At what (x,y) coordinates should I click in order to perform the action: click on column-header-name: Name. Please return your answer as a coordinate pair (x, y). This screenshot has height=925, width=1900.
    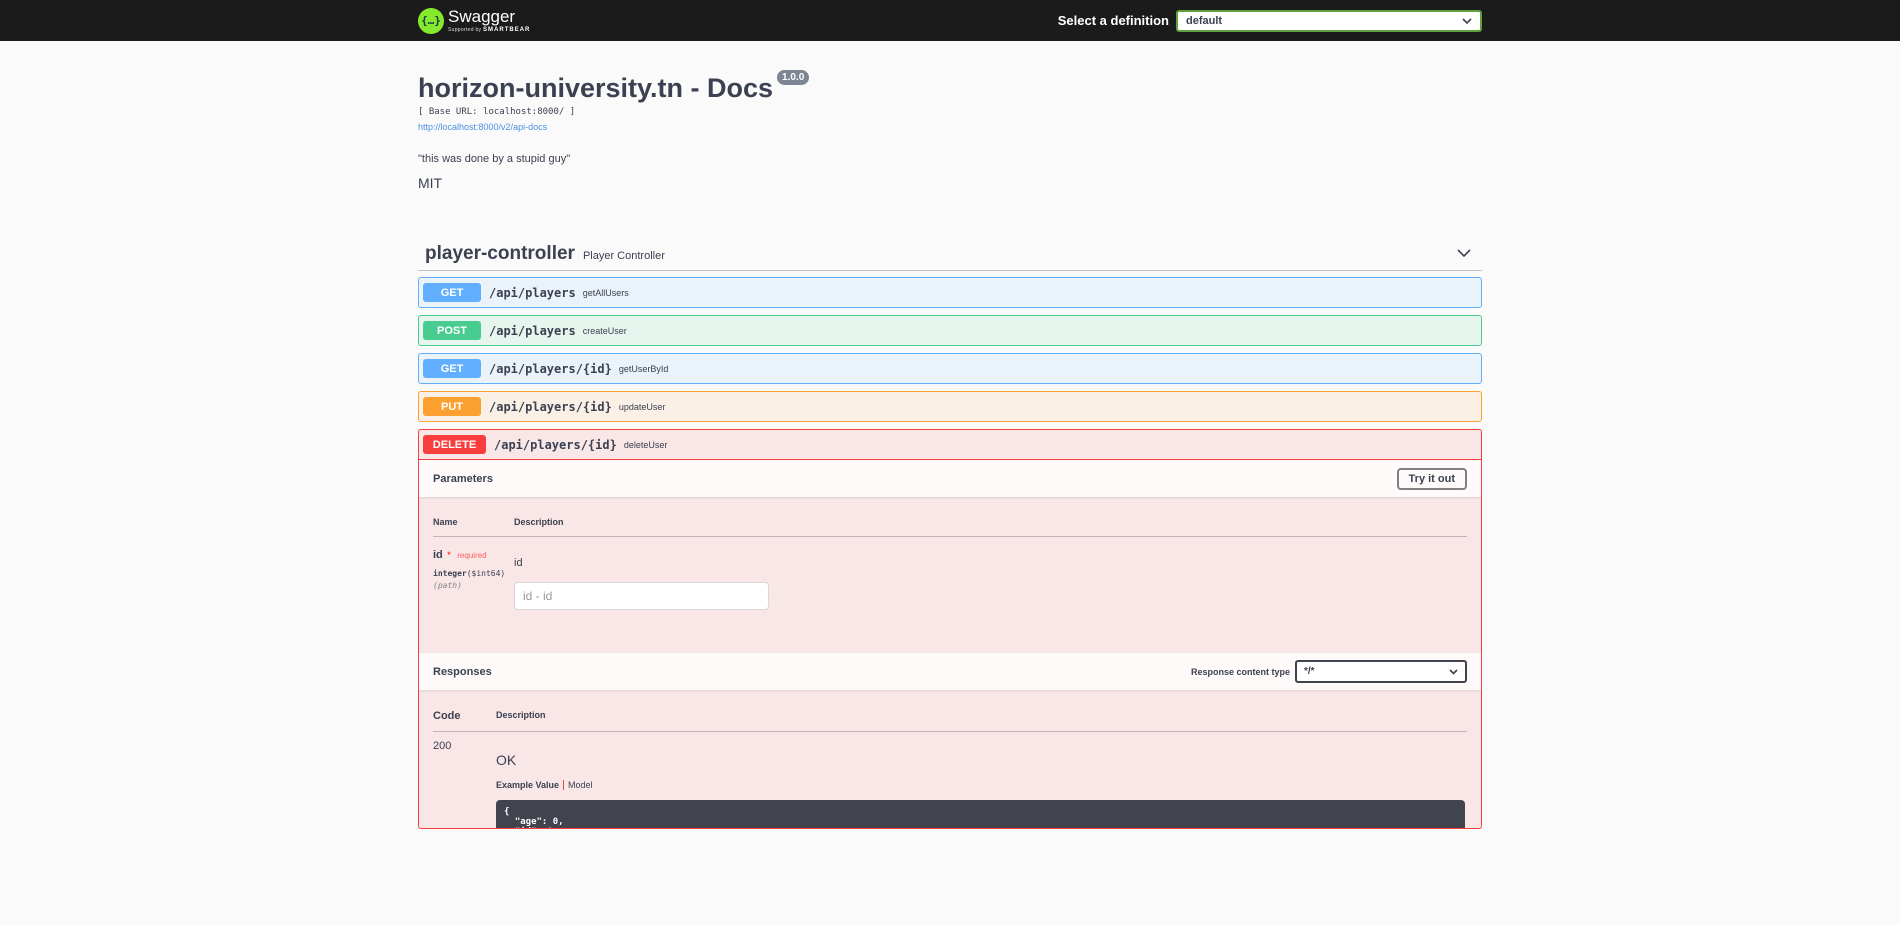
    Looking at the image, I should click on (445, 522).